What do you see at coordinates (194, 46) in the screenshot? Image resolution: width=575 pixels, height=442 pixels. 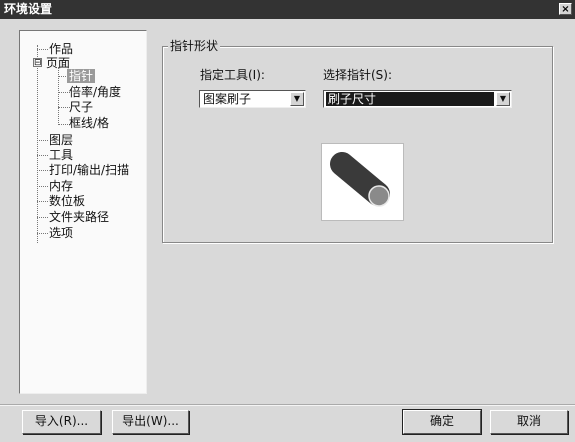 I see `group-title: 指针形状` at bounding box center [194, 46].